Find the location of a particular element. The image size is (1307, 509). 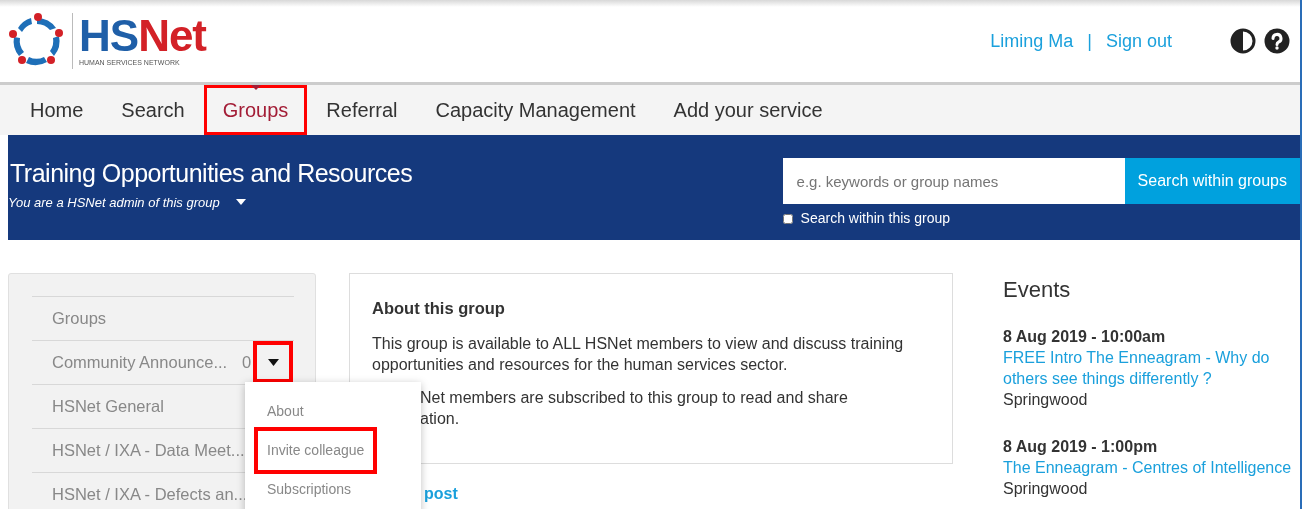

menu-toggle is located at coordinates (273, 362).